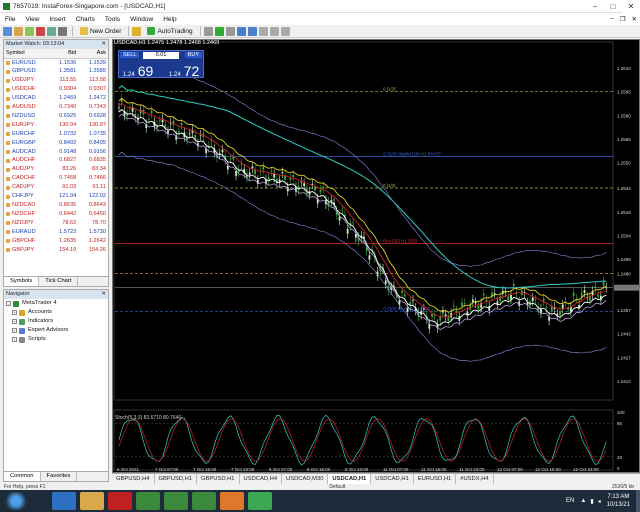 The image size is (640, 512). What do you see at coordinates (56, 71) in the screenshot?
I see `market-watch-row: GBPUSD 1.3581 1.3585` at bounding box center [56, 71].